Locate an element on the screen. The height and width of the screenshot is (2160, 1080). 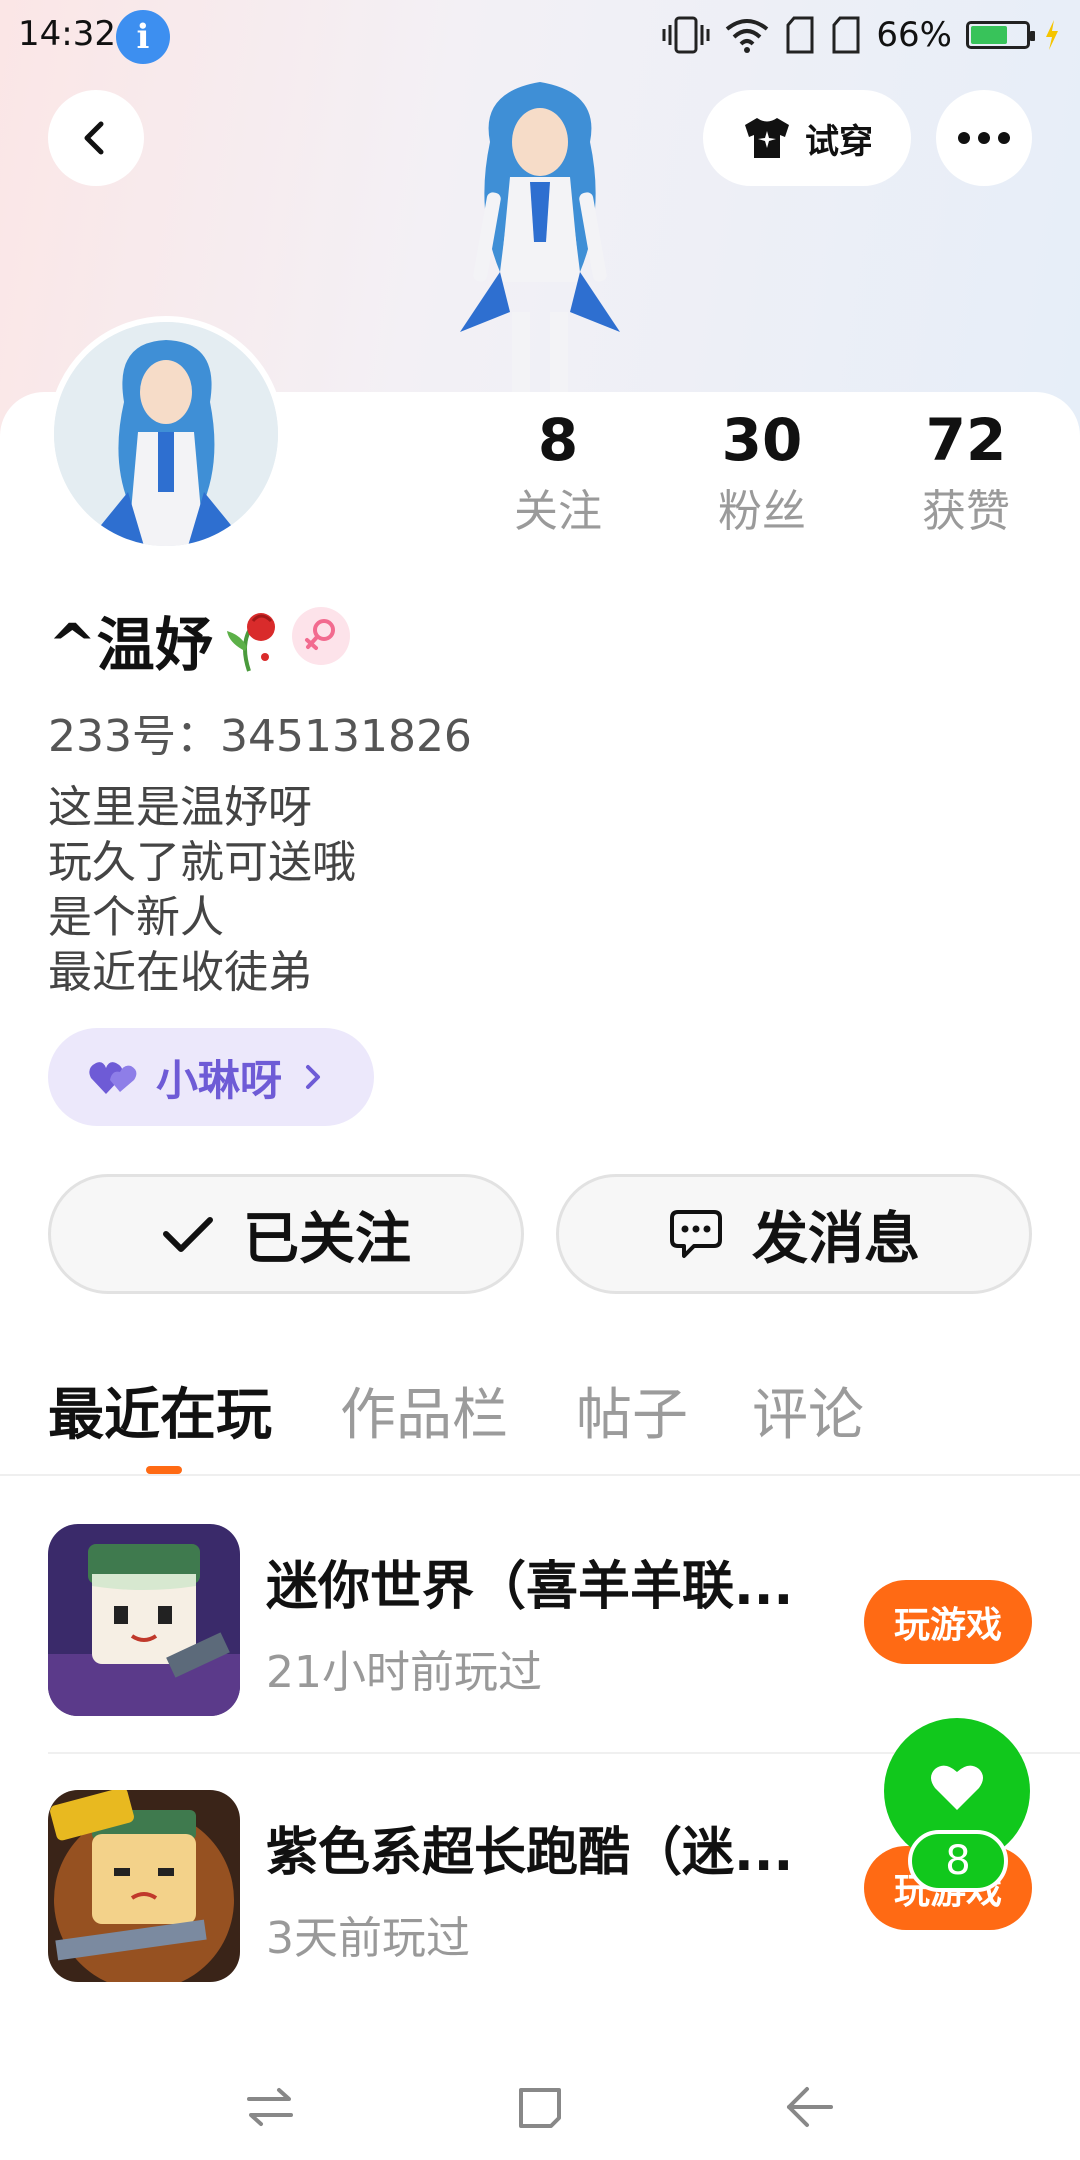
chevron-left-icon is located at coordinates (94, 138).